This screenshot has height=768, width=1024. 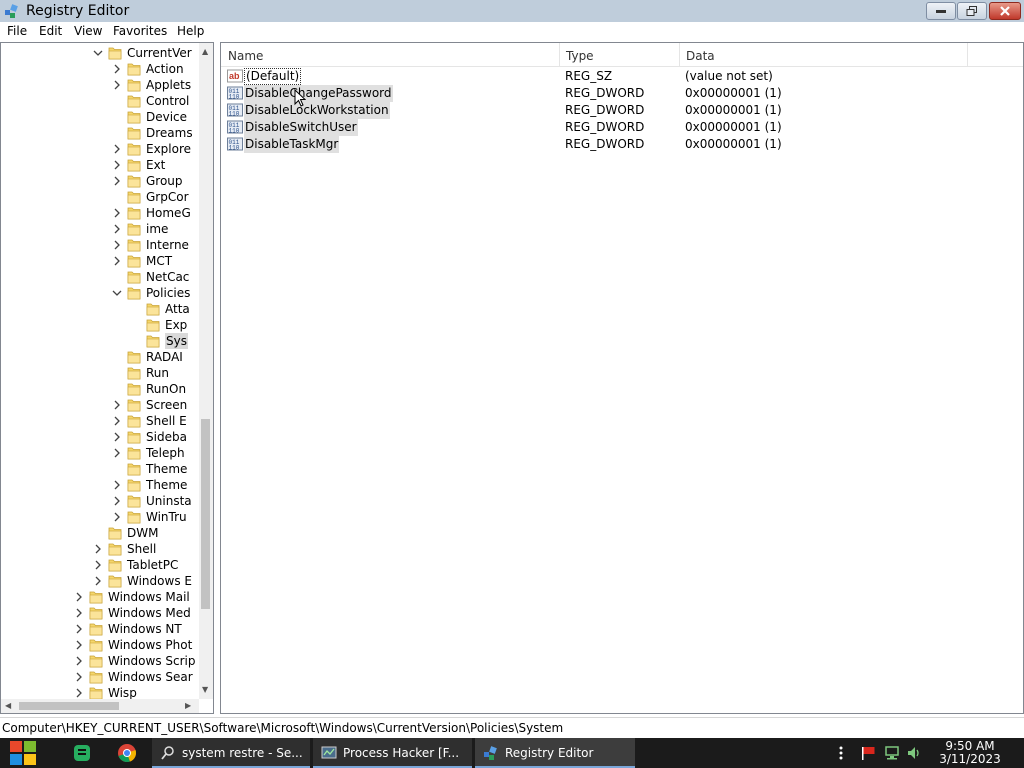 What do you see at coordinates (169, 85) in the screenshot?
I see `tree-item-label: Applets` at bounding box center [169, 85].